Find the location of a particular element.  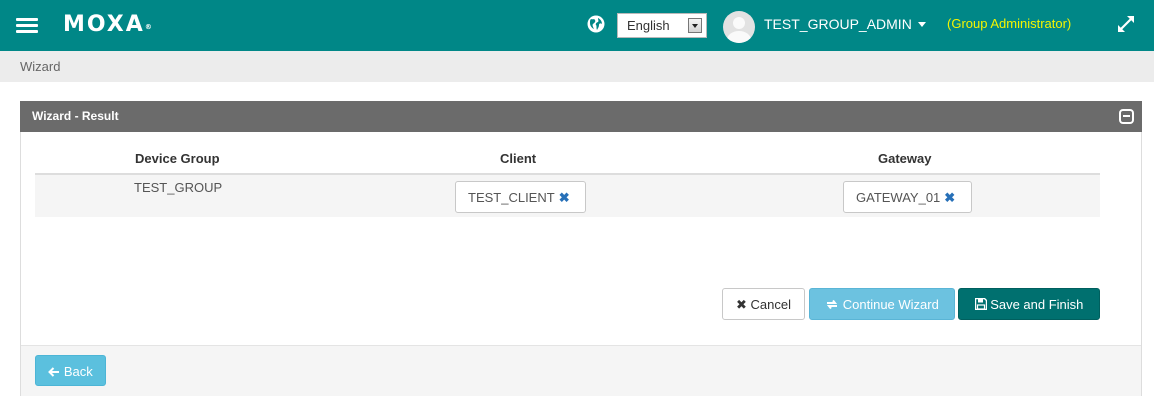

cancel-button: ✖ Cancel is located at coordinates (763, 304).